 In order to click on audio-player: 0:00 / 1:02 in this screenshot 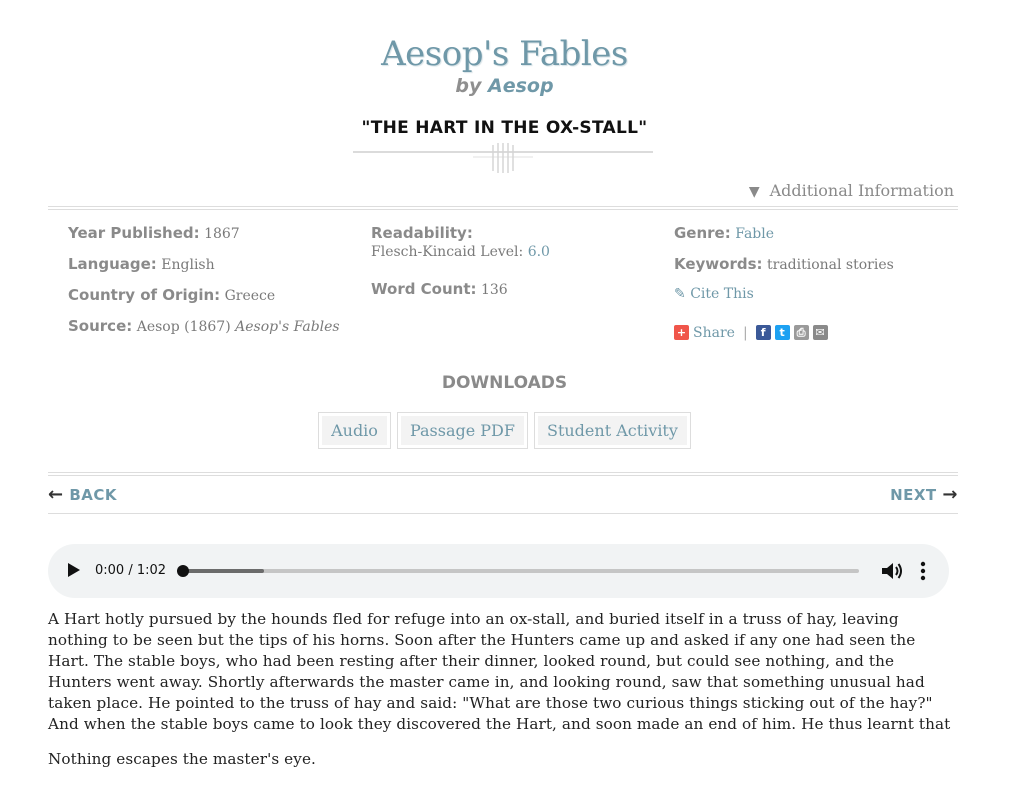, I will do `click(498, 571)`.